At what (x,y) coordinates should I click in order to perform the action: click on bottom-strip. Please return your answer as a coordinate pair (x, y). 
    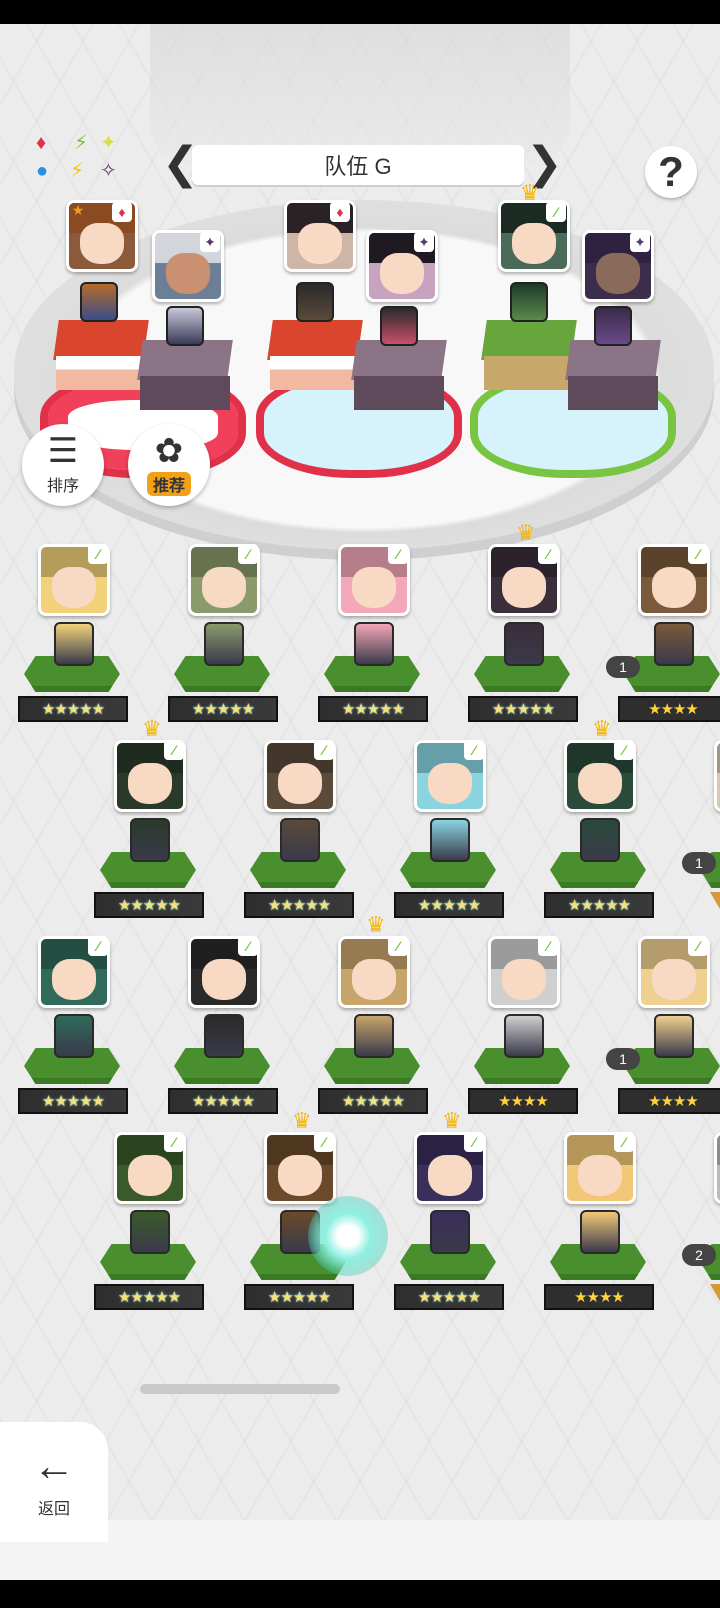
    Looking at the image, I should click on (360, 1550).